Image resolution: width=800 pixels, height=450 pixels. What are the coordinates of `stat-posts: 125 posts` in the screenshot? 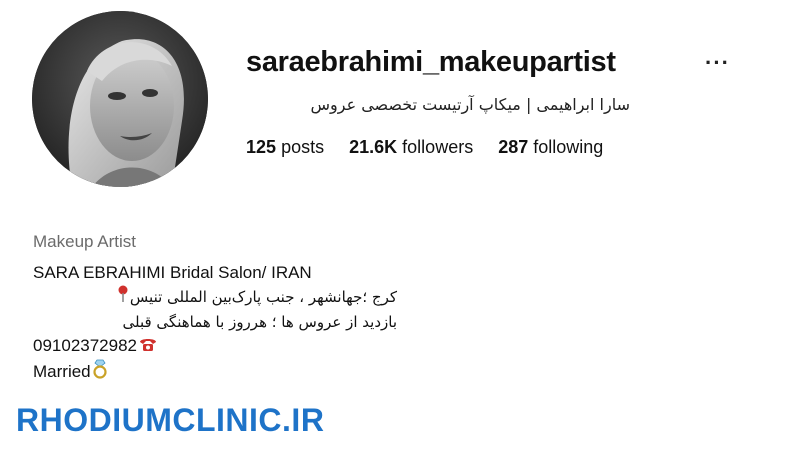 It's located at (285, 147).